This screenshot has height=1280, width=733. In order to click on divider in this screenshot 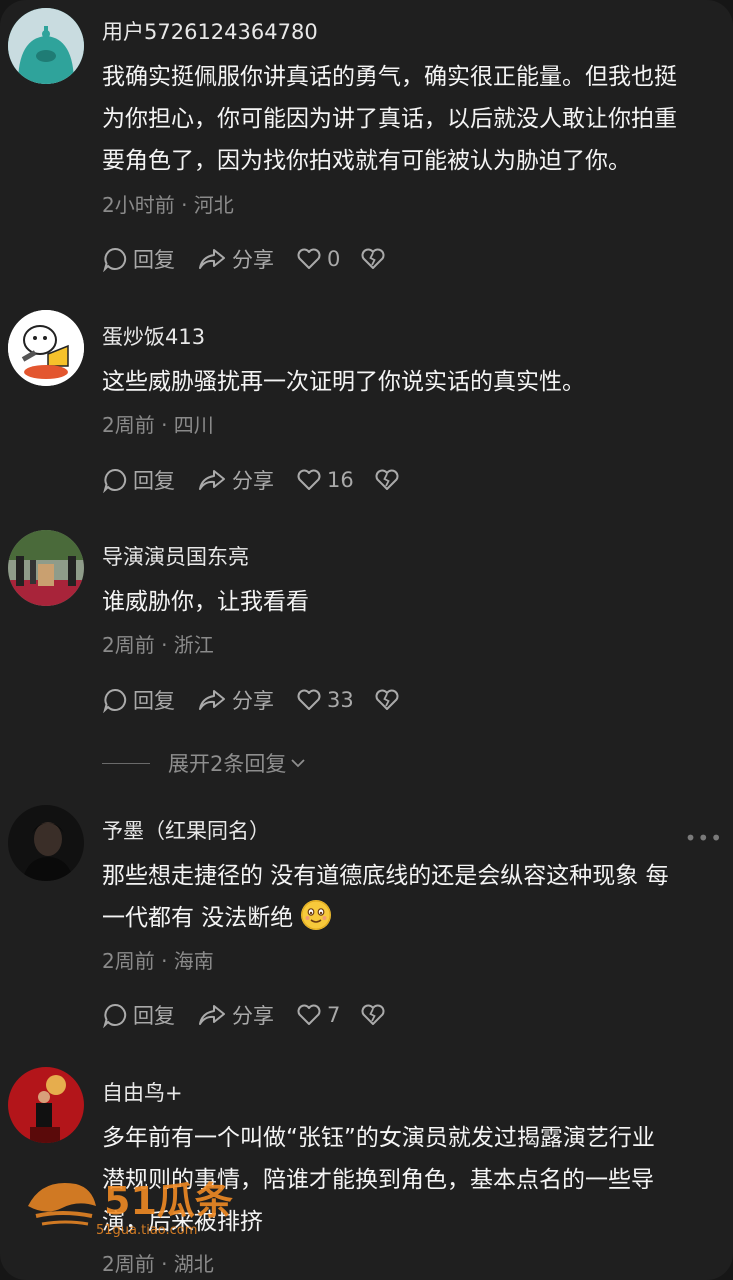, I will do `click(126, 763)`.